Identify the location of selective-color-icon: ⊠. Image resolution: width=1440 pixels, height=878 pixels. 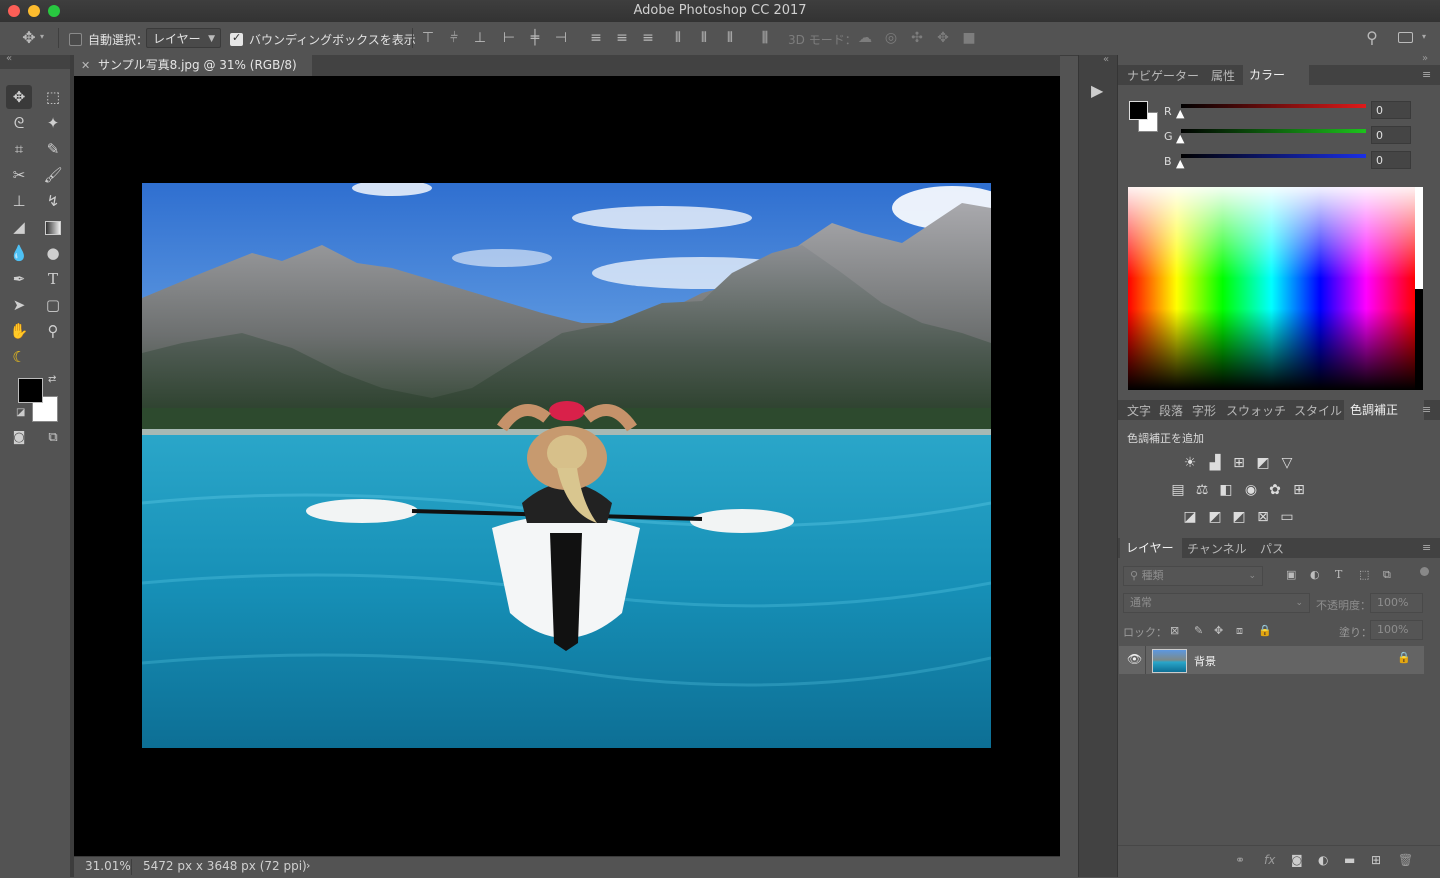
(1263, 517).